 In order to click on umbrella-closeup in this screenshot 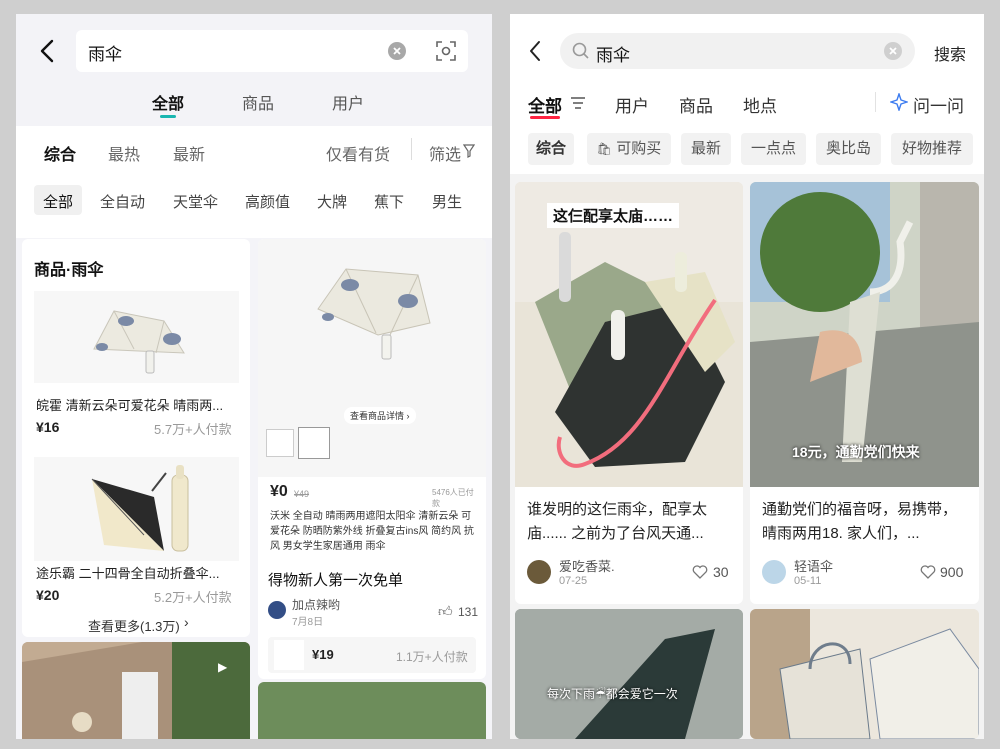, I will do `click(629, 674)`.